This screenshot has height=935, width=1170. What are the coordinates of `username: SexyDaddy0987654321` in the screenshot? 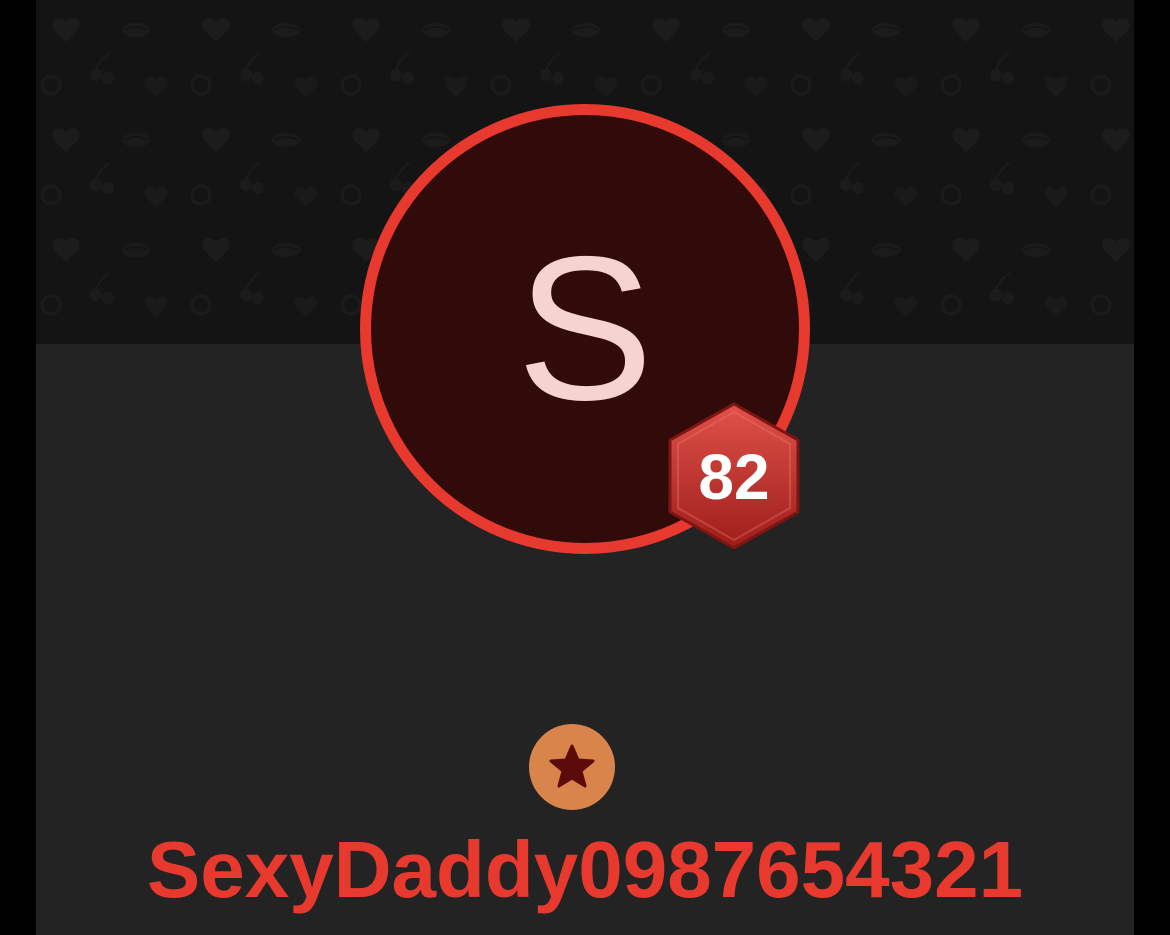 It's located at (585, 869).